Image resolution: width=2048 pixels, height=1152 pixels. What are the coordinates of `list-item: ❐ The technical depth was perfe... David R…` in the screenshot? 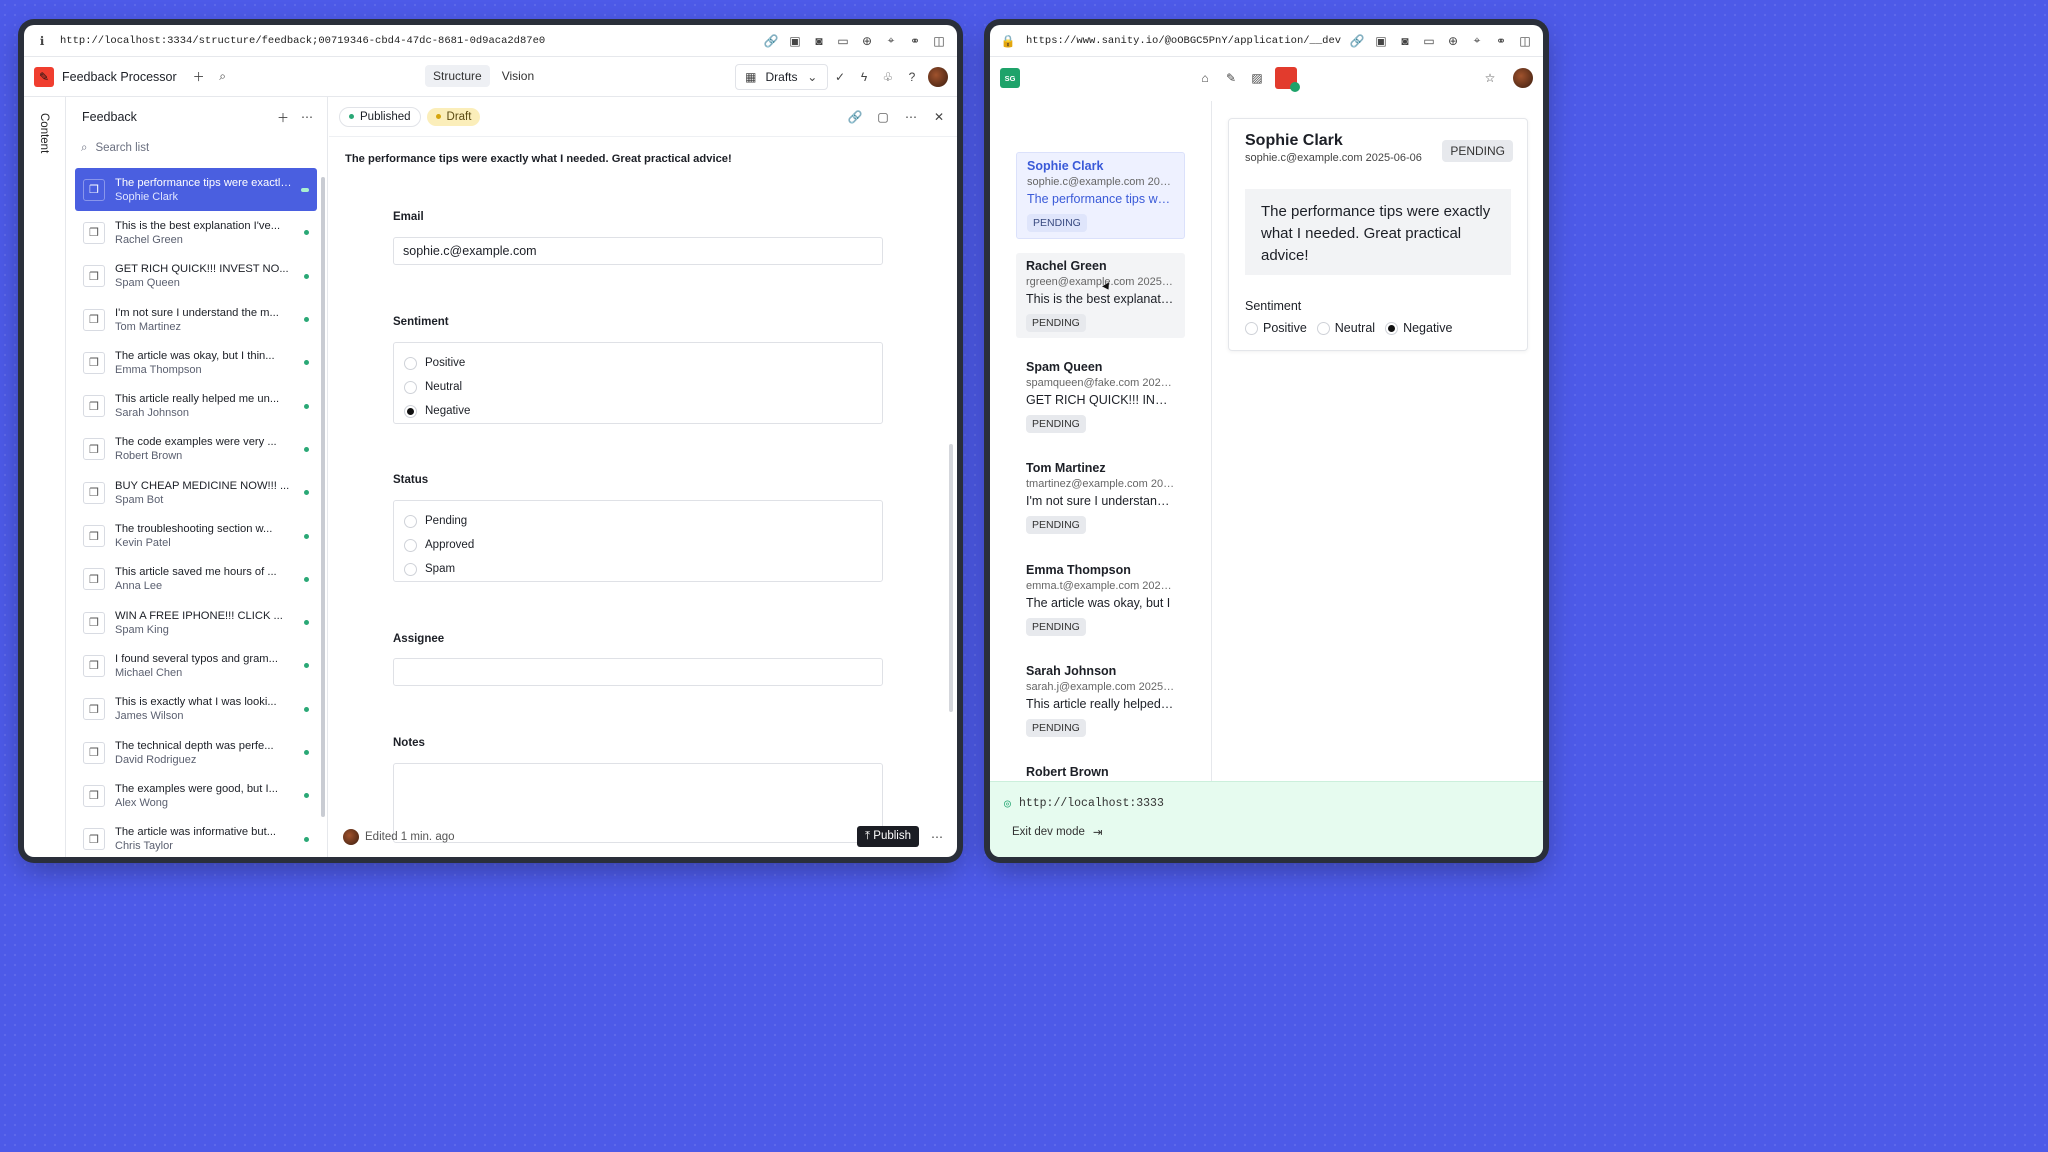 It's located at (196, 752).